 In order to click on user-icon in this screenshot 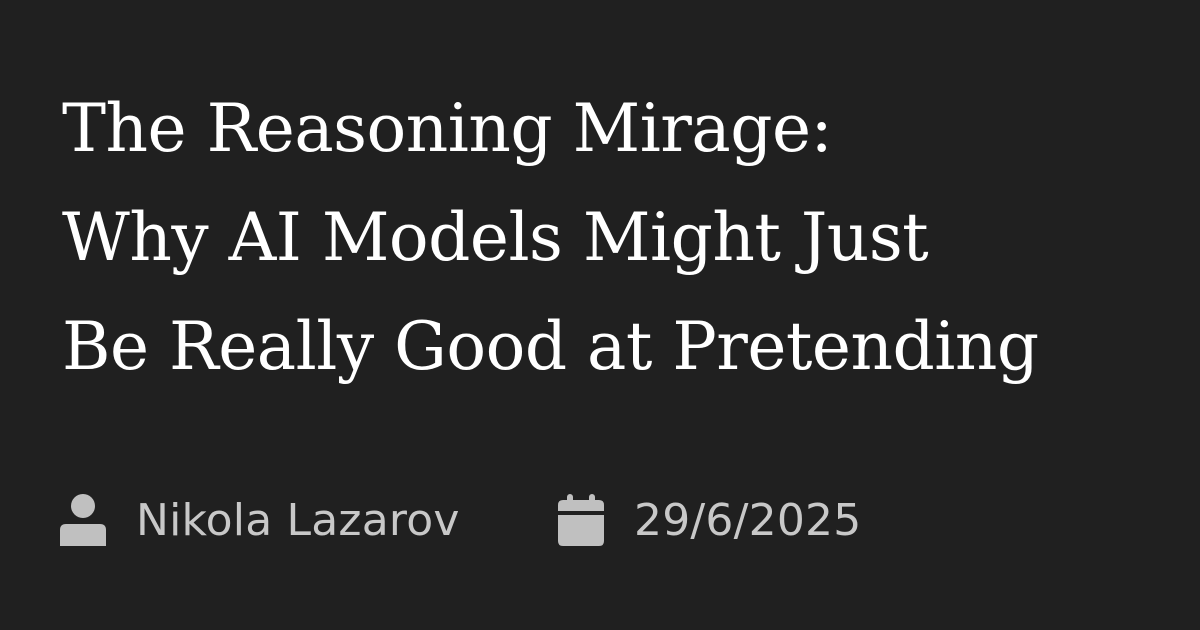, I will do `click(83, 520)`.